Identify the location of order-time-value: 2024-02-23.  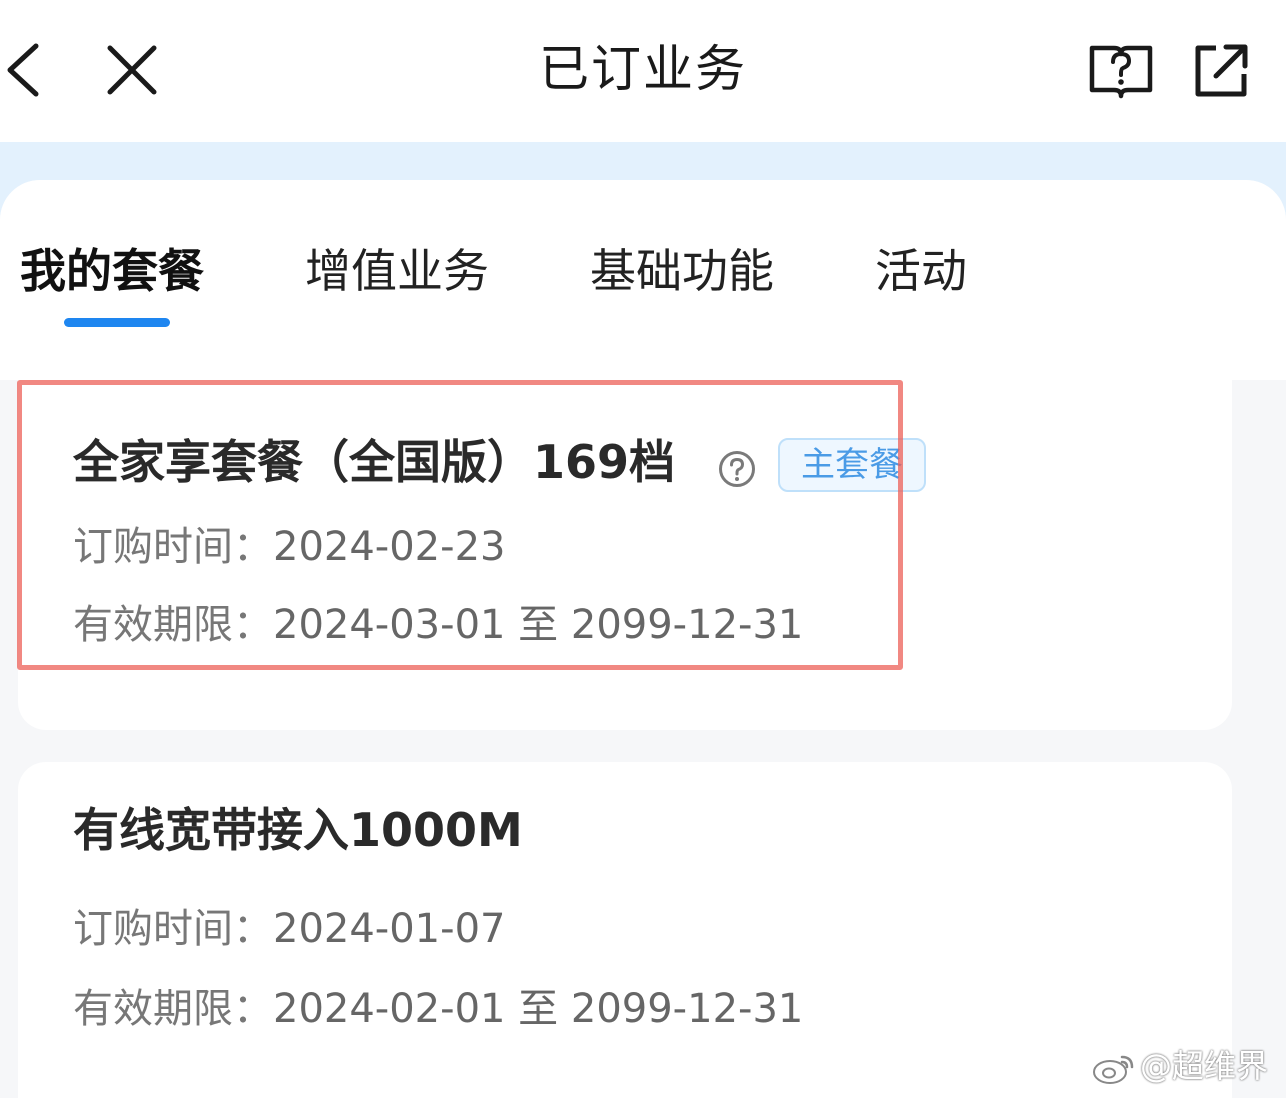
(389, 547).